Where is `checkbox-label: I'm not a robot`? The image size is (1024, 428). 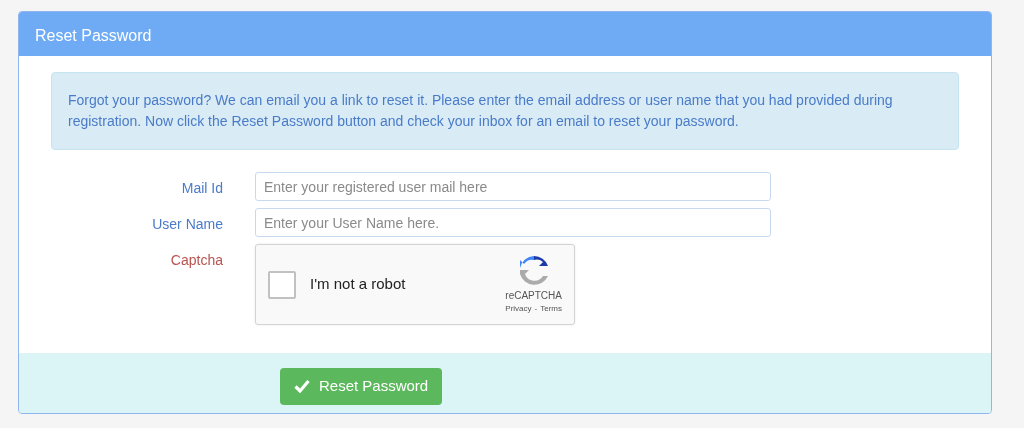 checkbox-label: I'm not a robot is located at coordinates (358, 284).